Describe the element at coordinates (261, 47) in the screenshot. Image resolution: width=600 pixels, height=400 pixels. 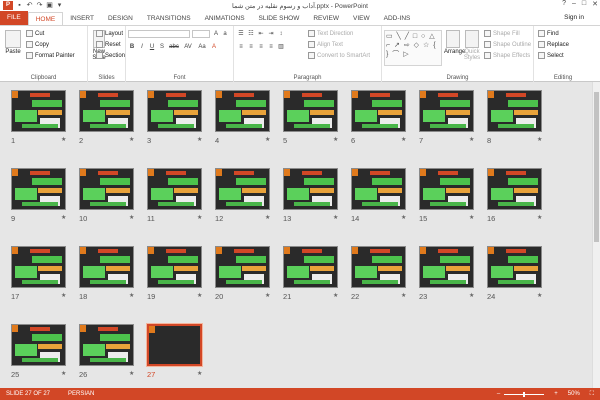
I see `align-right-icon: ≡` at that location.